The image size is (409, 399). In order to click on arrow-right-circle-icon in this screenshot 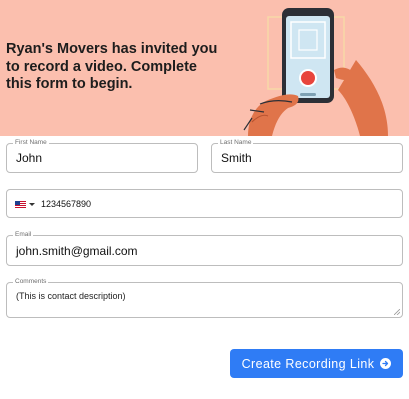, I will do `click(386, 363)`.